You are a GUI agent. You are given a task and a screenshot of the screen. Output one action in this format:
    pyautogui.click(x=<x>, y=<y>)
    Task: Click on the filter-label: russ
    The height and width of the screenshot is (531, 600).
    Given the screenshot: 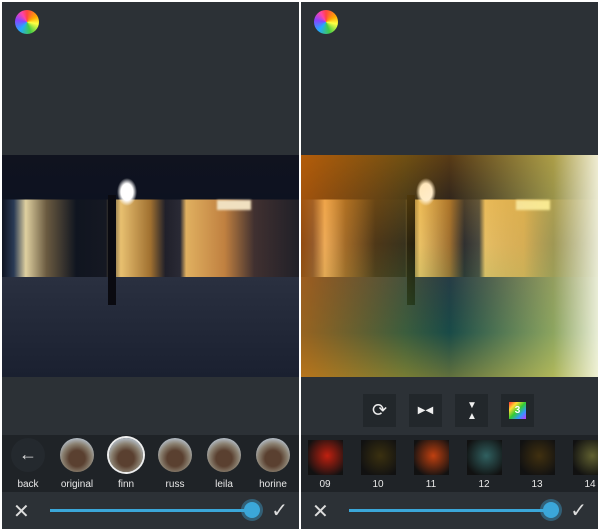 What is the action you would take?
    pyautogui.click(x=175, y=484)
    